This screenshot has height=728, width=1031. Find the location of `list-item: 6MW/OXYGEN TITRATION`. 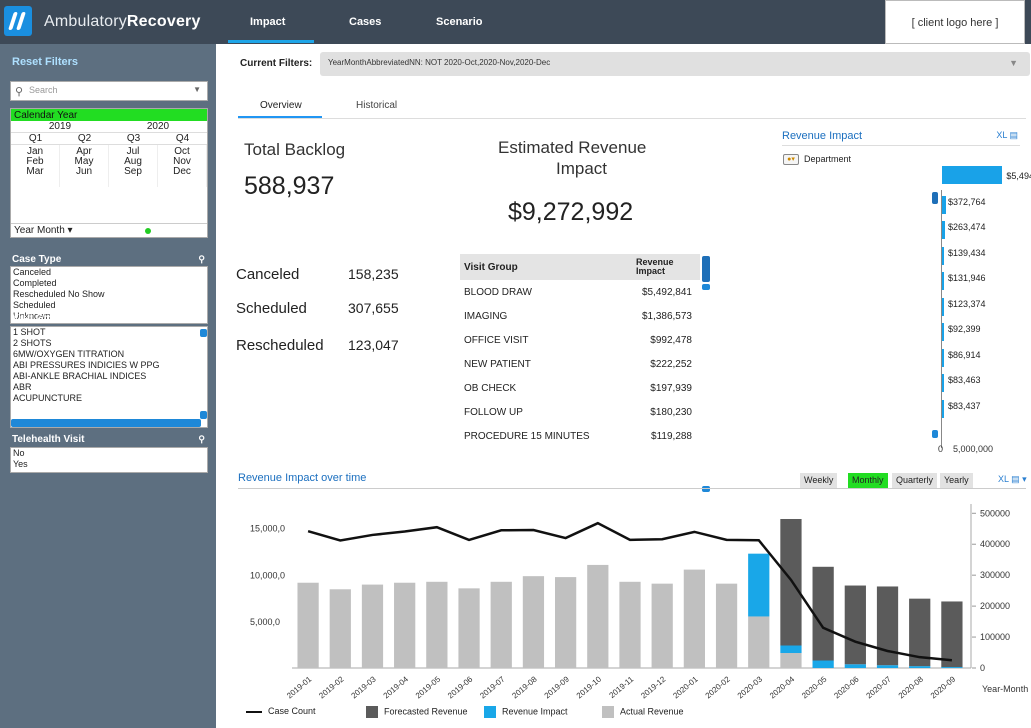

list-item: 6MW/OXYGEN TITRATION is located at coordinates (110, 354).